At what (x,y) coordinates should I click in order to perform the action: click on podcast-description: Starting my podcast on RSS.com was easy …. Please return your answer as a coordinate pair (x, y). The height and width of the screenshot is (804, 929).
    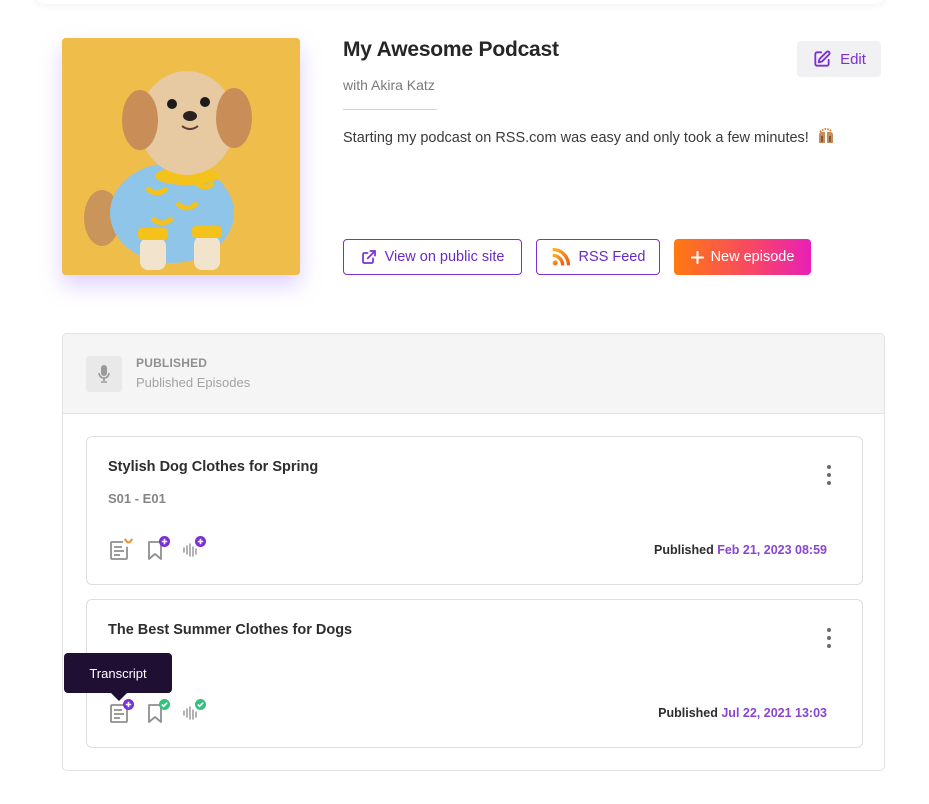
    Looking at the image, I should click on (589, 138).